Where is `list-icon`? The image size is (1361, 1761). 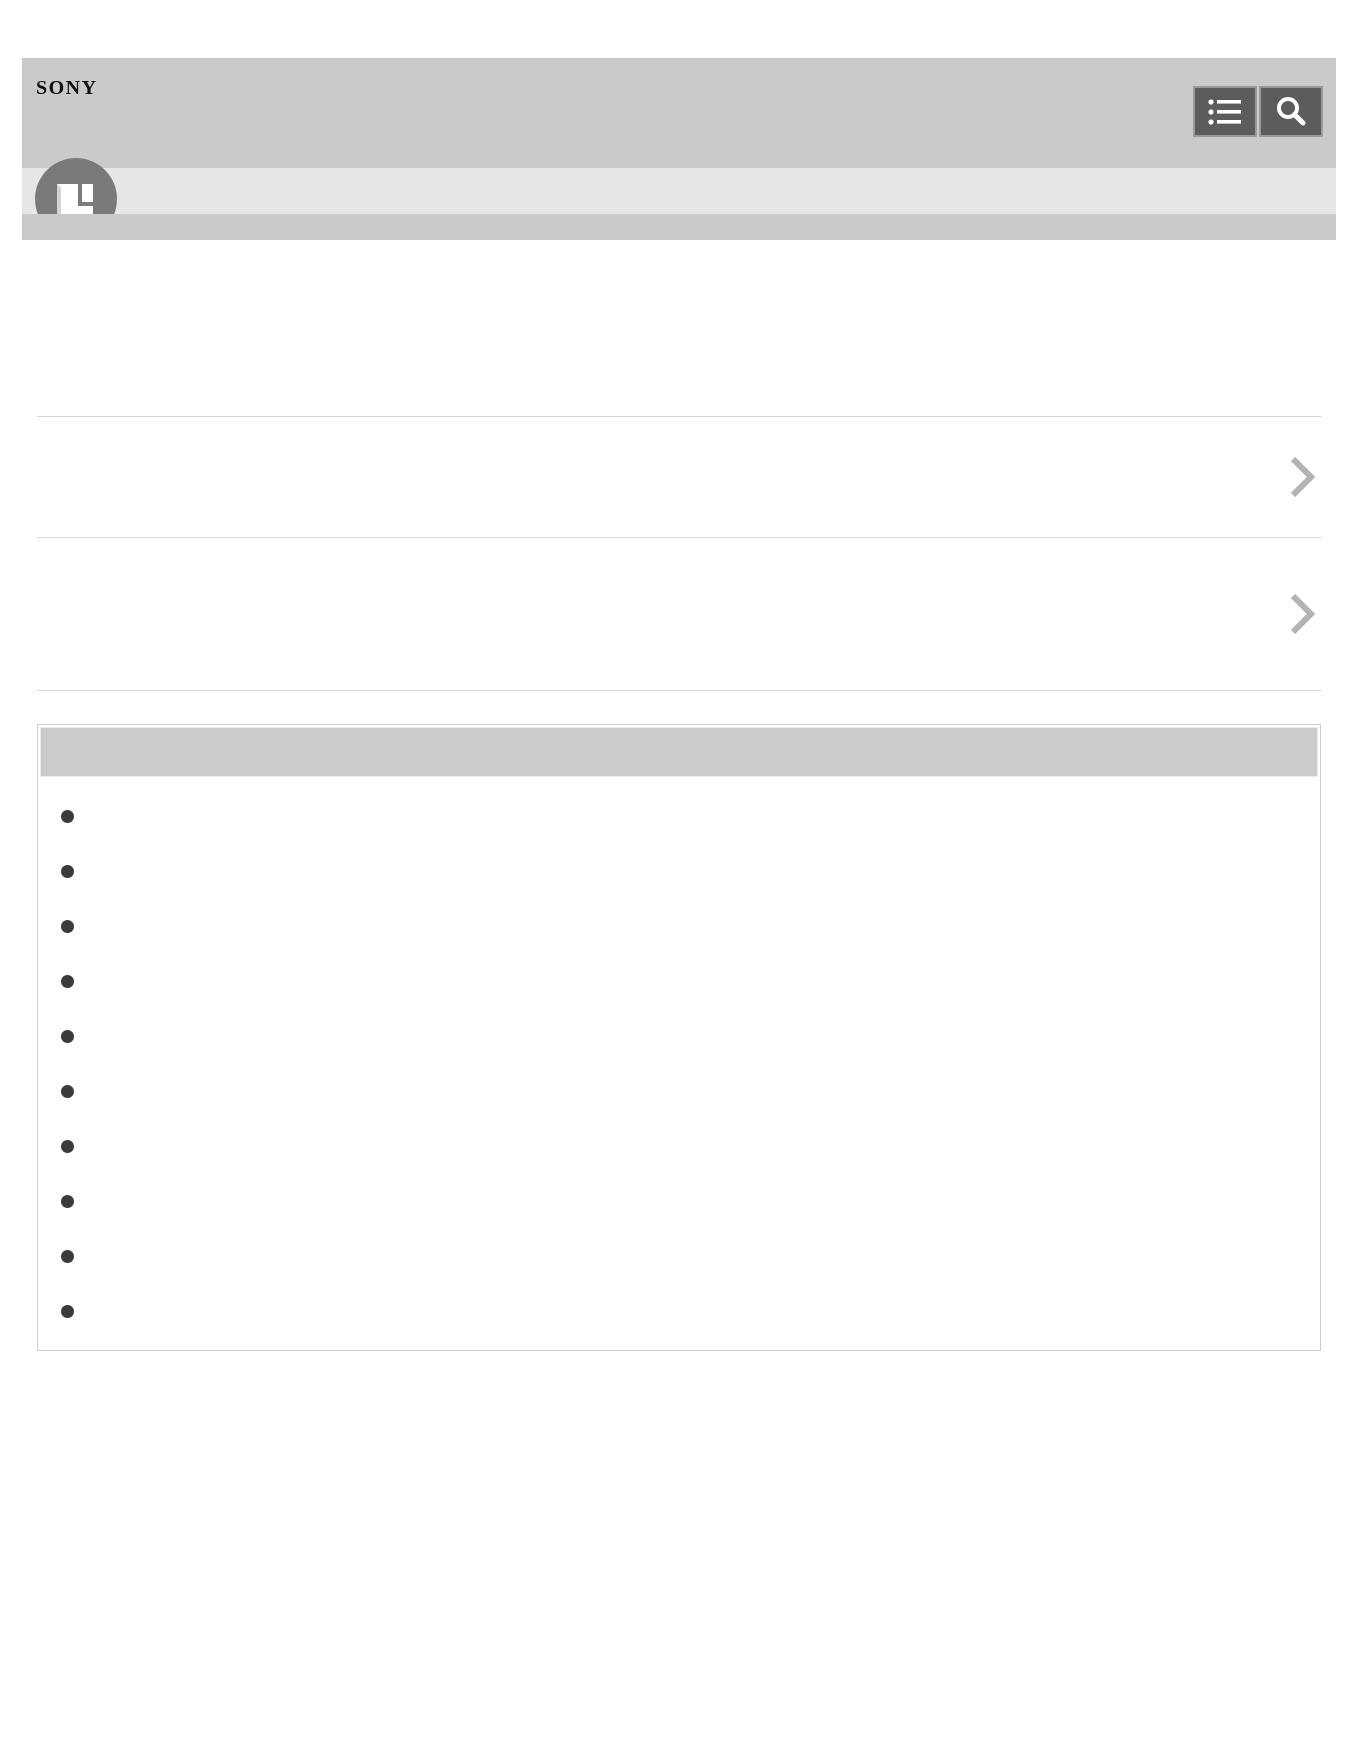 list-icon is located at coordinates (1224, 111).